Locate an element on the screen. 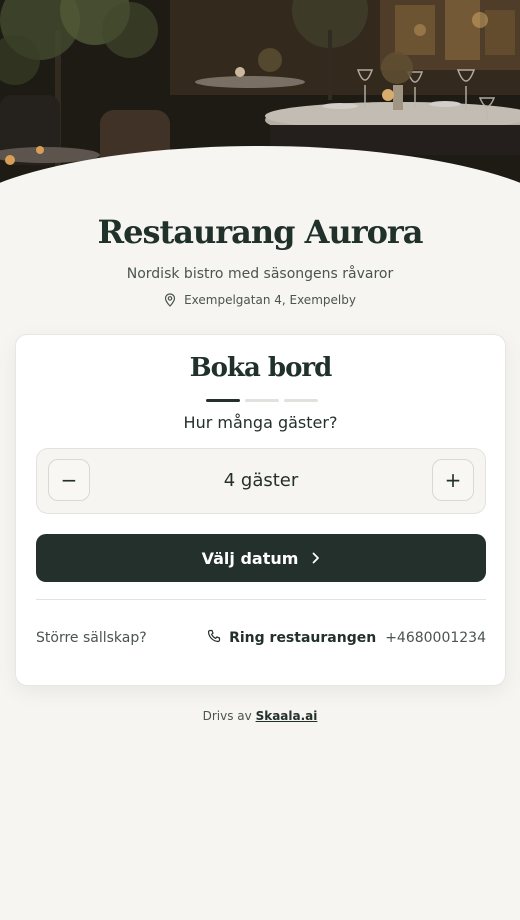 The width and height of the screenshot is (520, 920). divider is located at coordinates (261, 599).